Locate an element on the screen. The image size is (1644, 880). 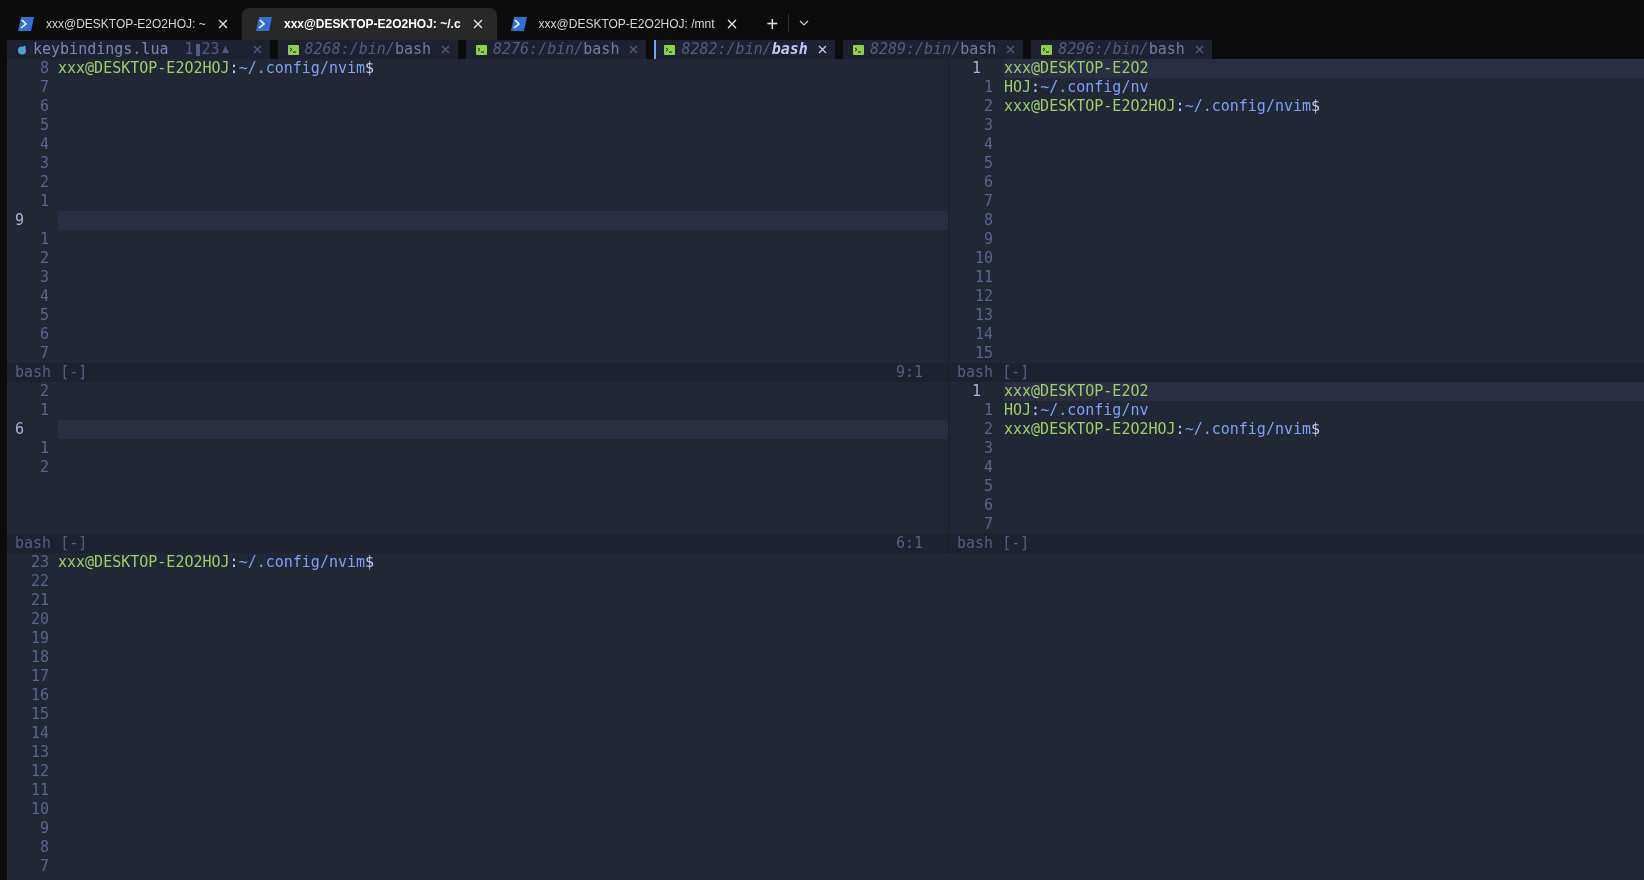
buffer-tab: 8289:/bin/bash is located at coordinates (933, 49).